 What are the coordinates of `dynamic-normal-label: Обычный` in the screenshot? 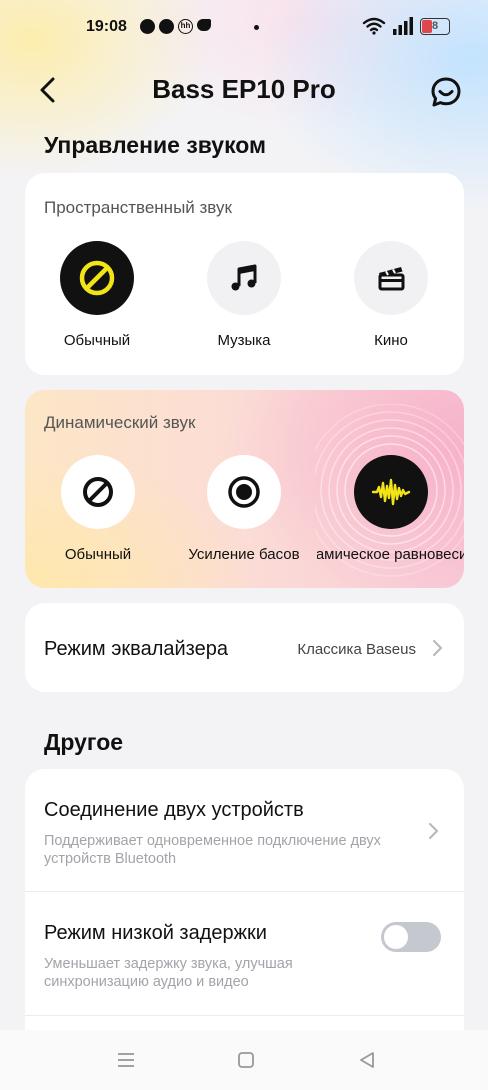 It's located at (98, 554).